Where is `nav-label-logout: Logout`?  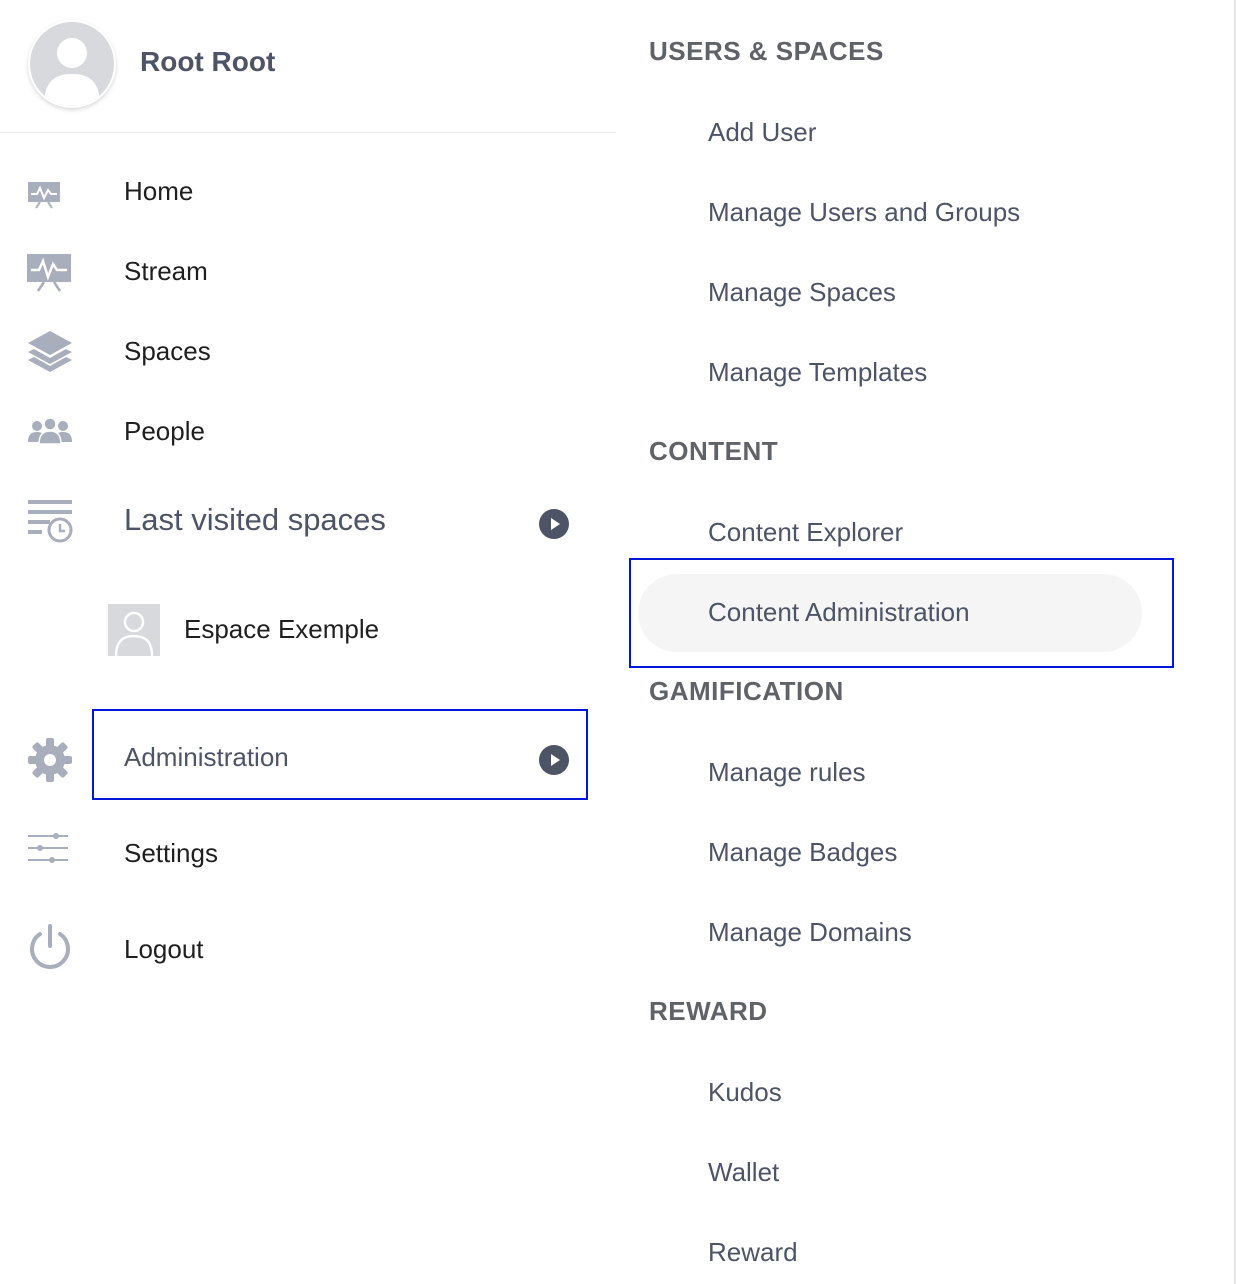 nav-label-logout: Logout is located at coordinates (164, 949).